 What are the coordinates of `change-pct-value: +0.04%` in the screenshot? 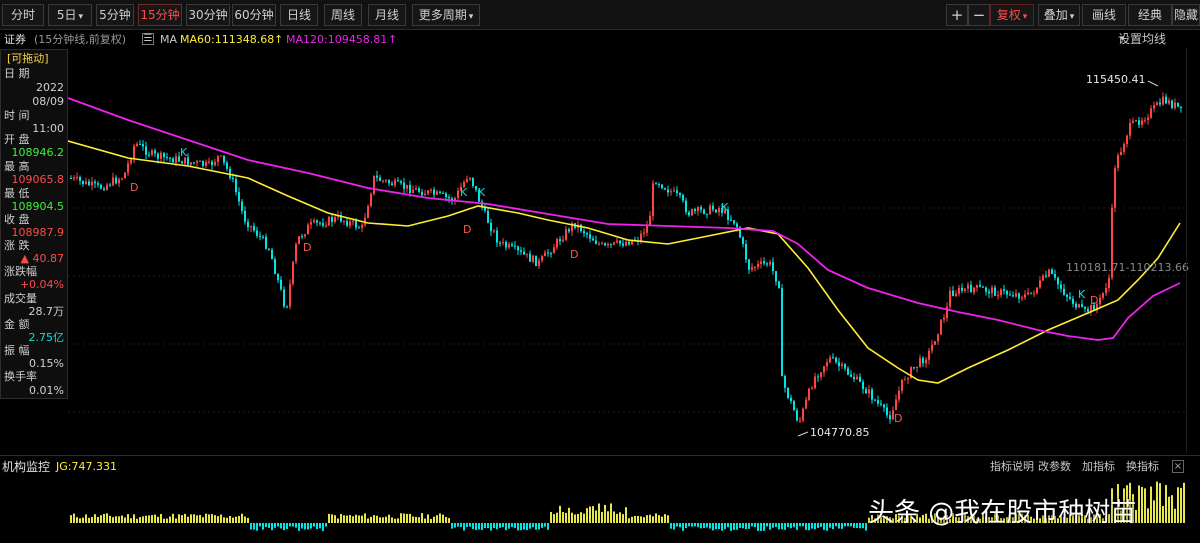 It's located at (41, 284).